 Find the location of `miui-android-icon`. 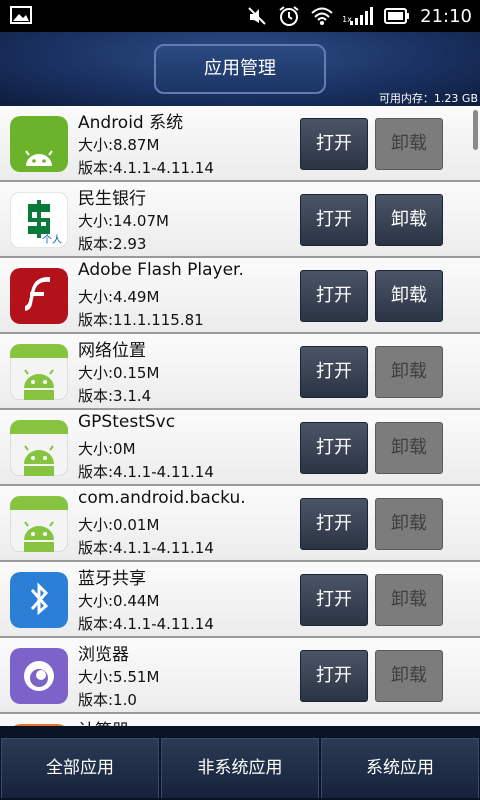

miui-android-icon is located at coordinates (39, 144).